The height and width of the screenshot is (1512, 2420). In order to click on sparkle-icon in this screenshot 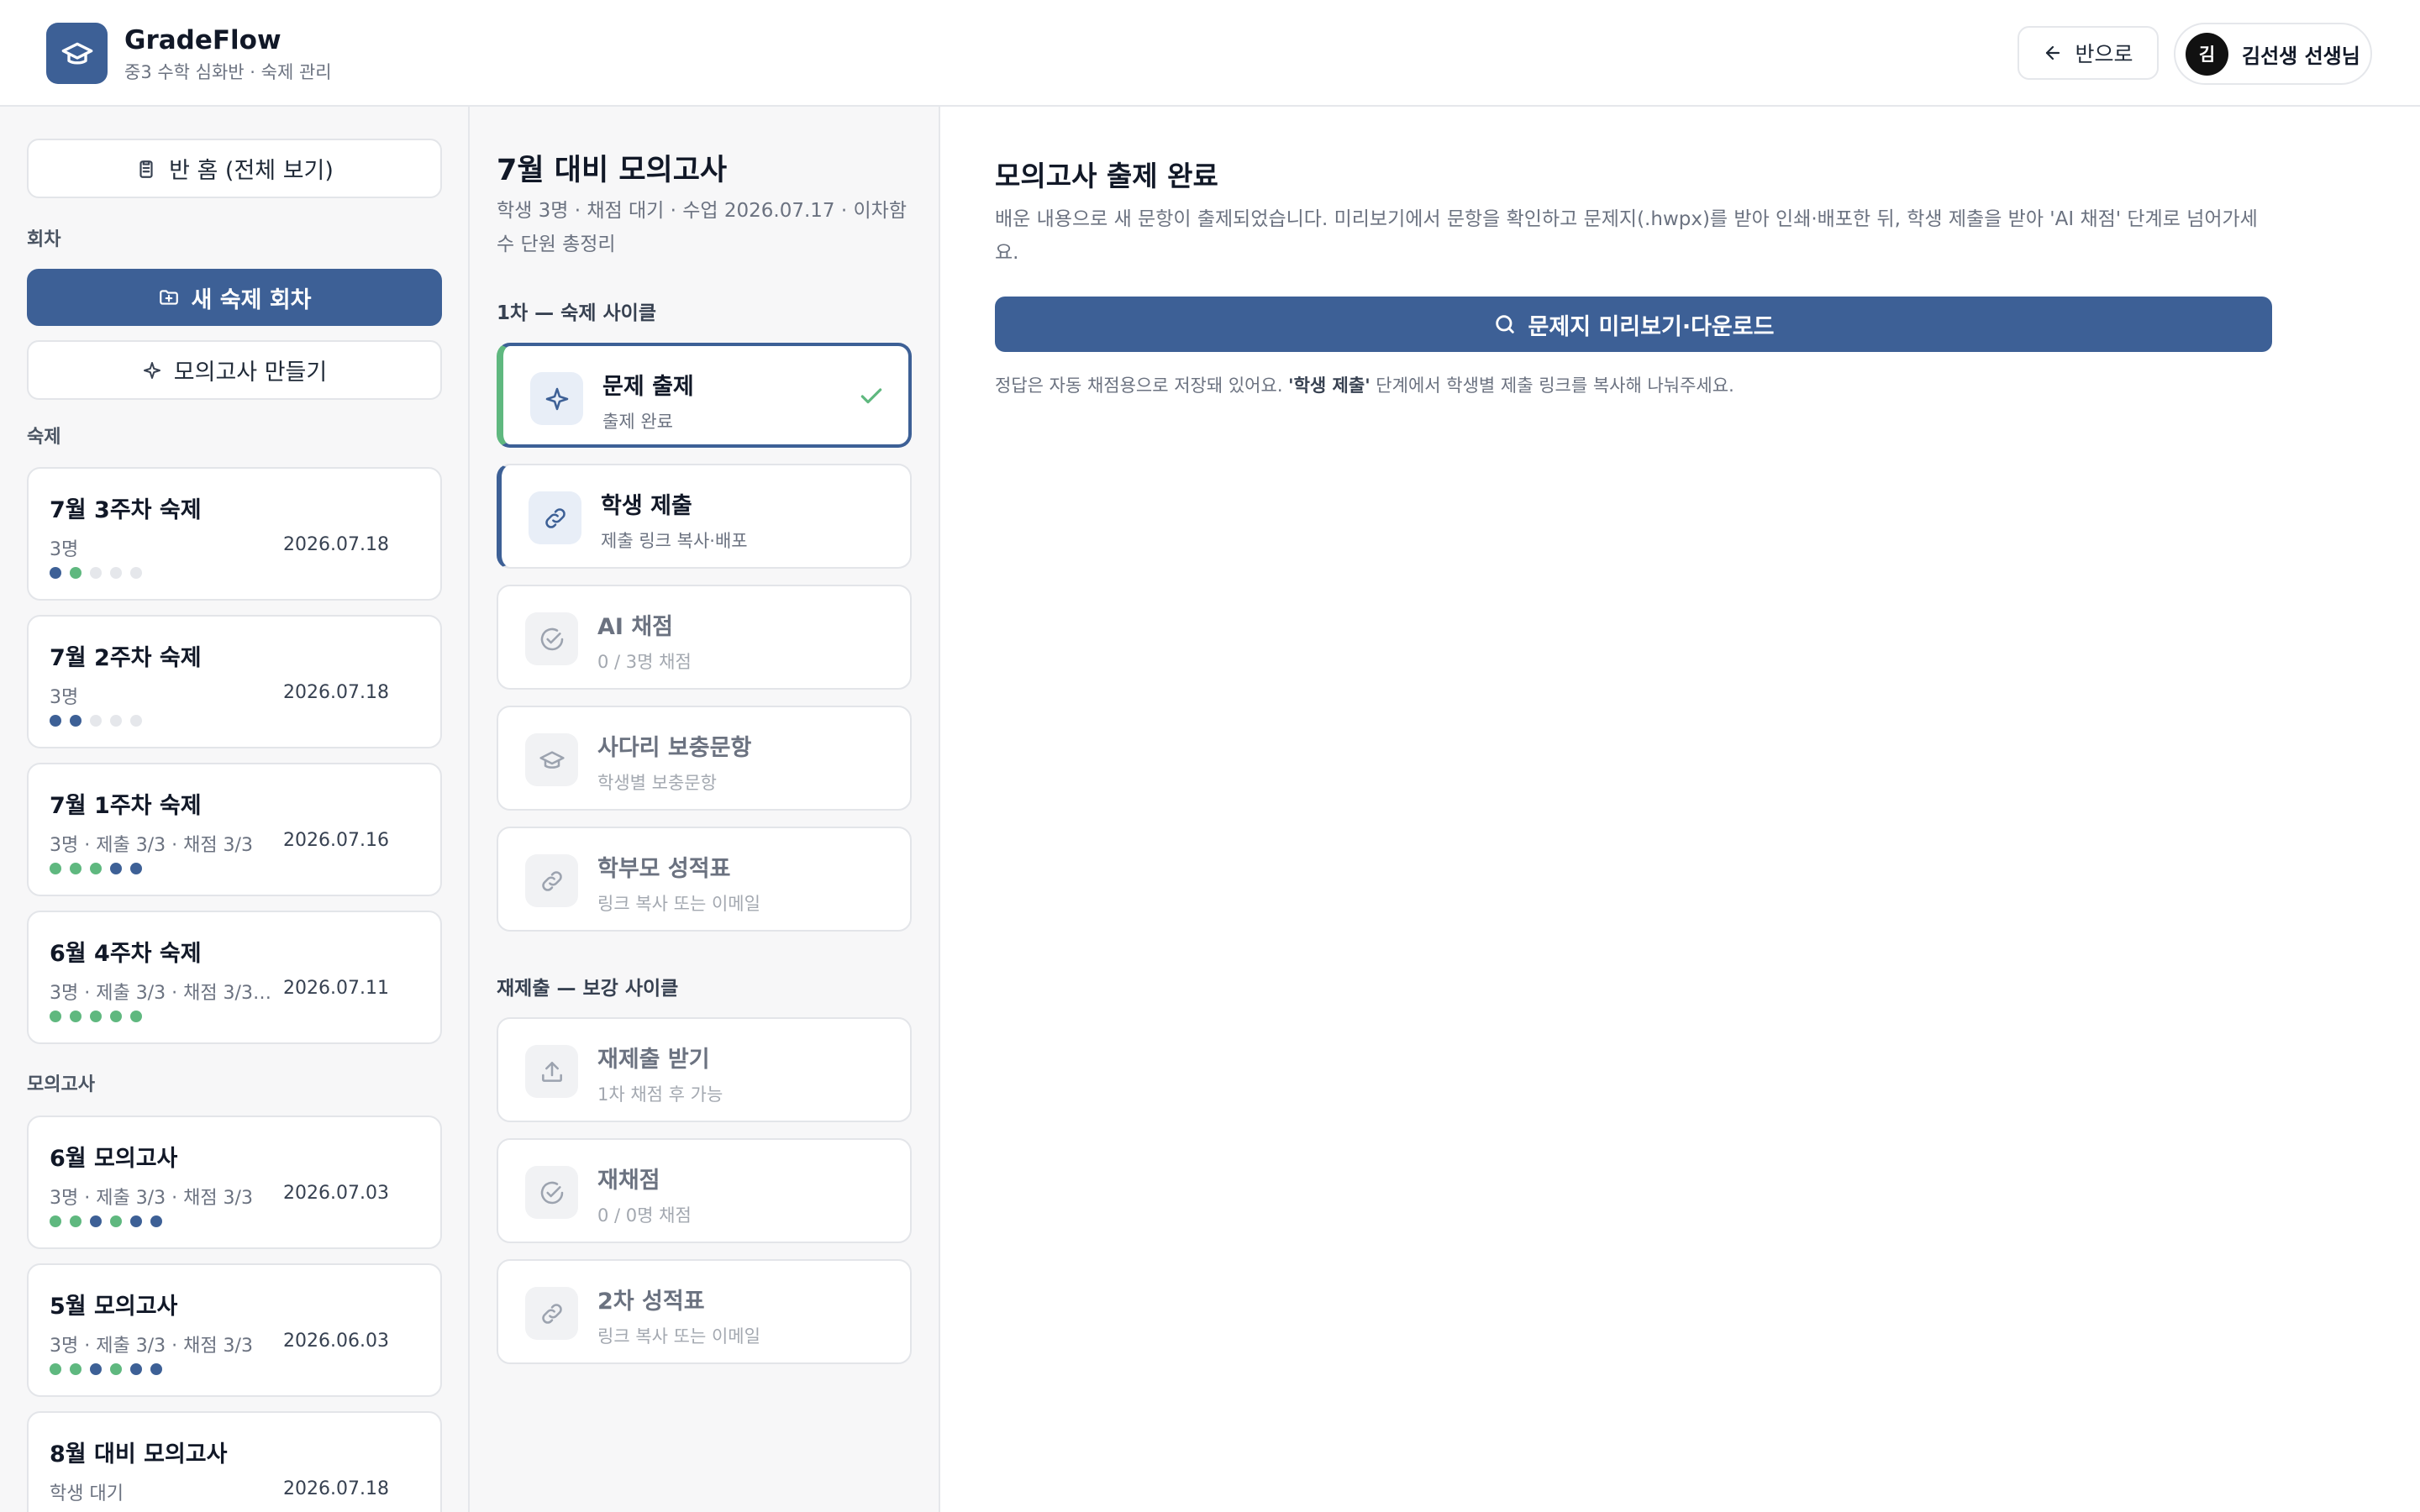, I will do `click(556, 398)`.